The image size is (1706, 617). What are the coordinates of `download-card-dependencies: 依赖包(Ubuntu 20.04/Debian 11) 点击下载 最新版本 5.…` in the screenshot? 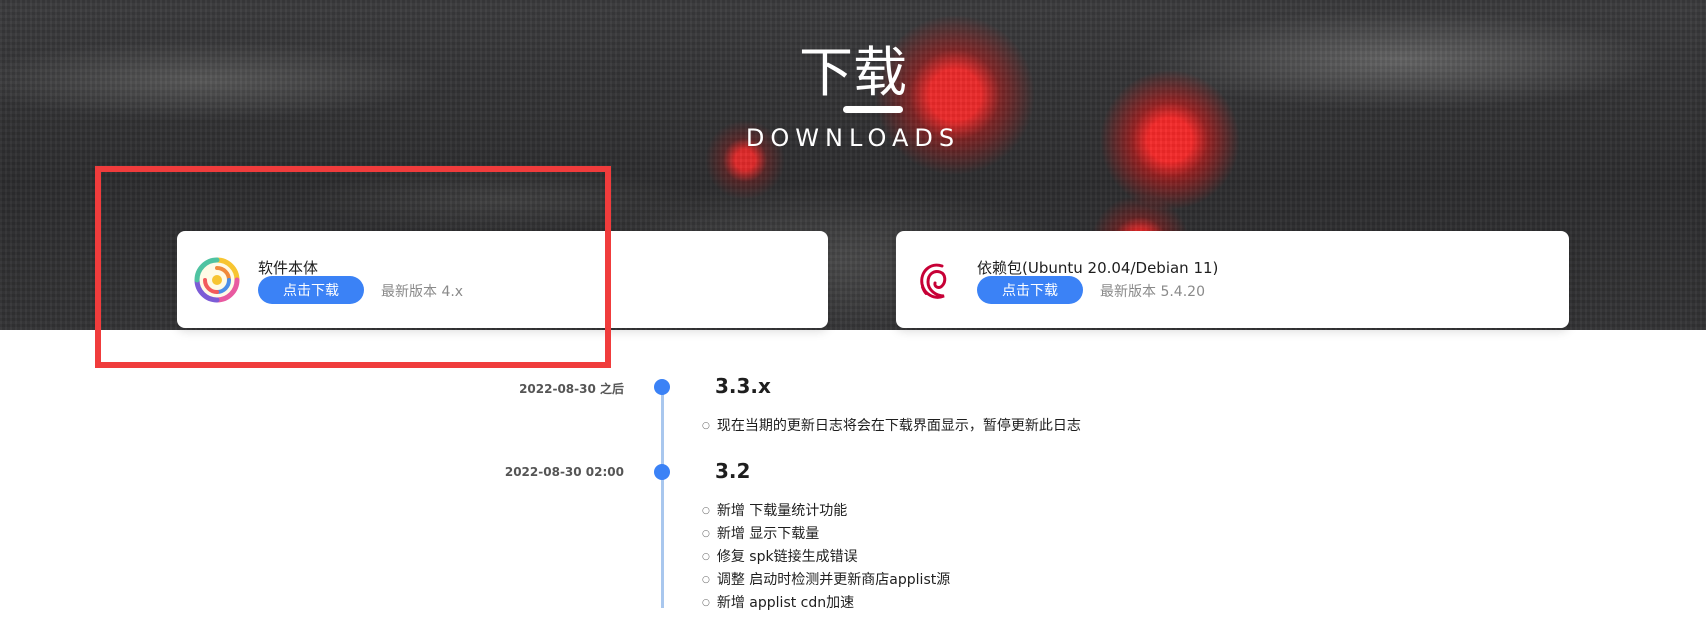 It's located at (1232, 279).